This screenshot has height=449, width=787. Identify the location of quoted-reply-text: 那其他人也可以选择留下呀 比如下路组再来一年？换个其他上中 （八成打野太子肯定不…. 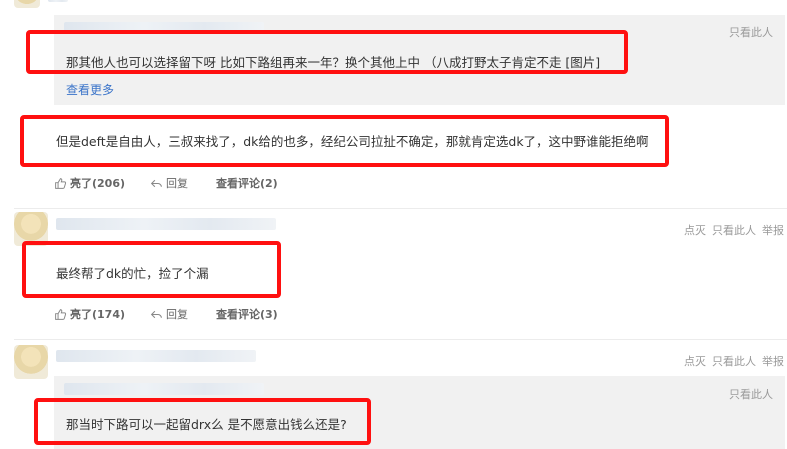
(333, 62).